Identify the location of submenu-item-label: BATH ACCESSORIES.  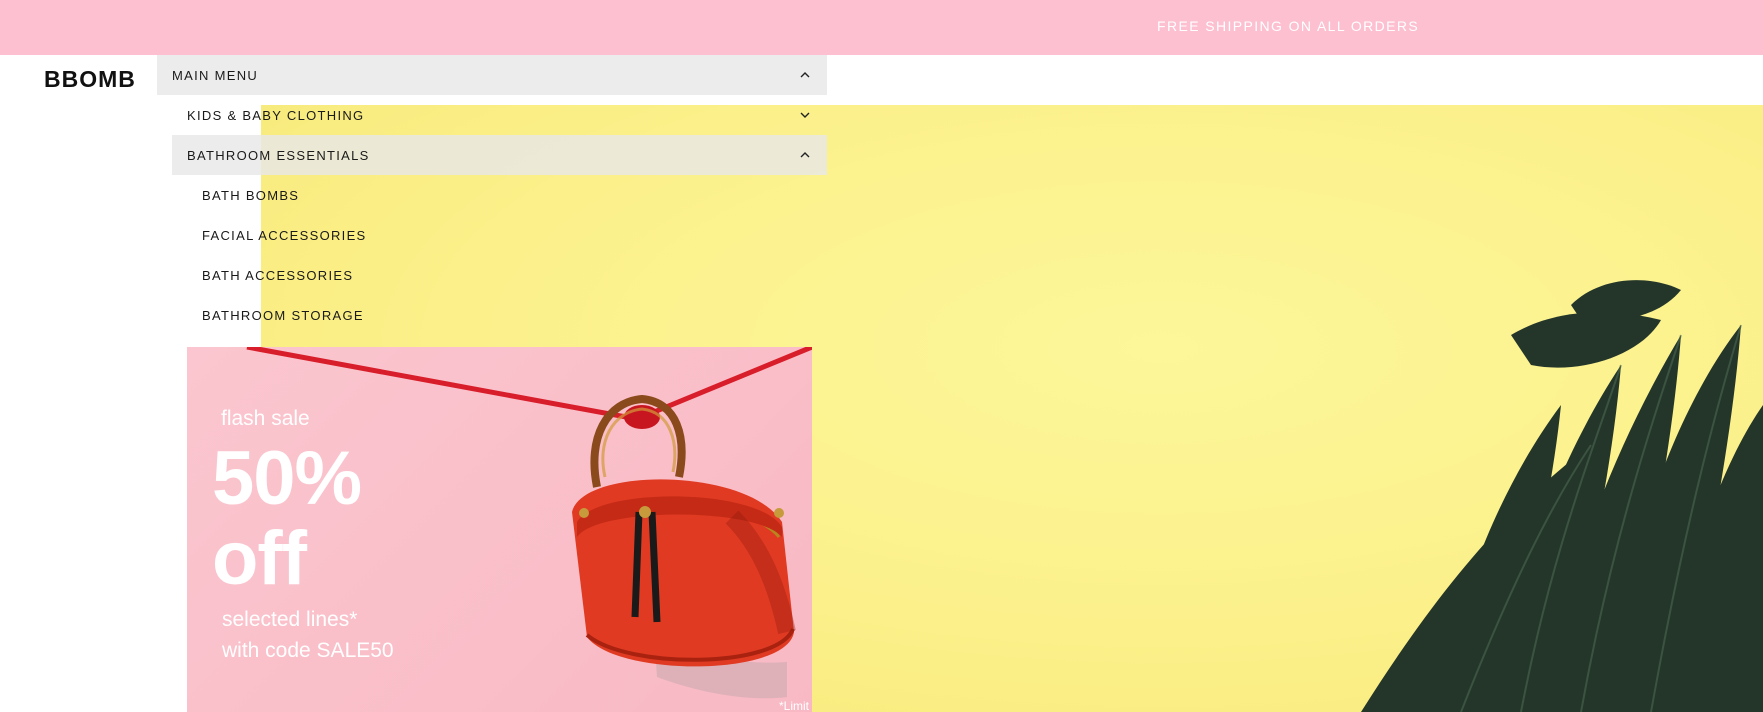
(278, 275).